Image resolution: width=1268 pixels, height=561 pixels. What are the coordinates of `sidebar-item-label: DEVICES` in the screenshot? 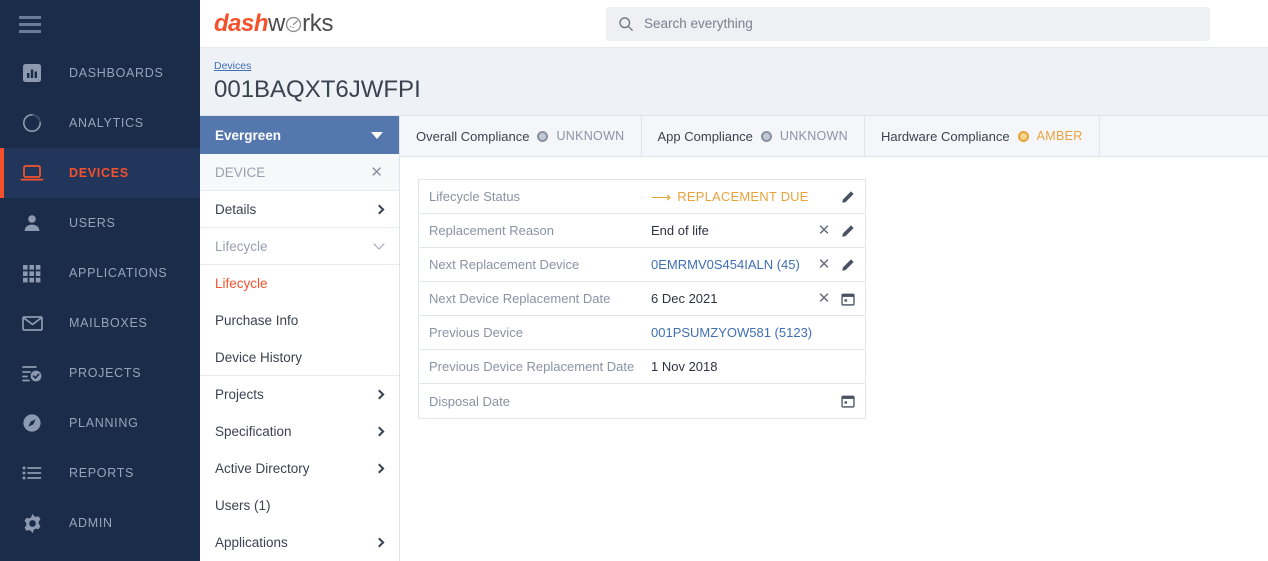 It's located at (99, 173).